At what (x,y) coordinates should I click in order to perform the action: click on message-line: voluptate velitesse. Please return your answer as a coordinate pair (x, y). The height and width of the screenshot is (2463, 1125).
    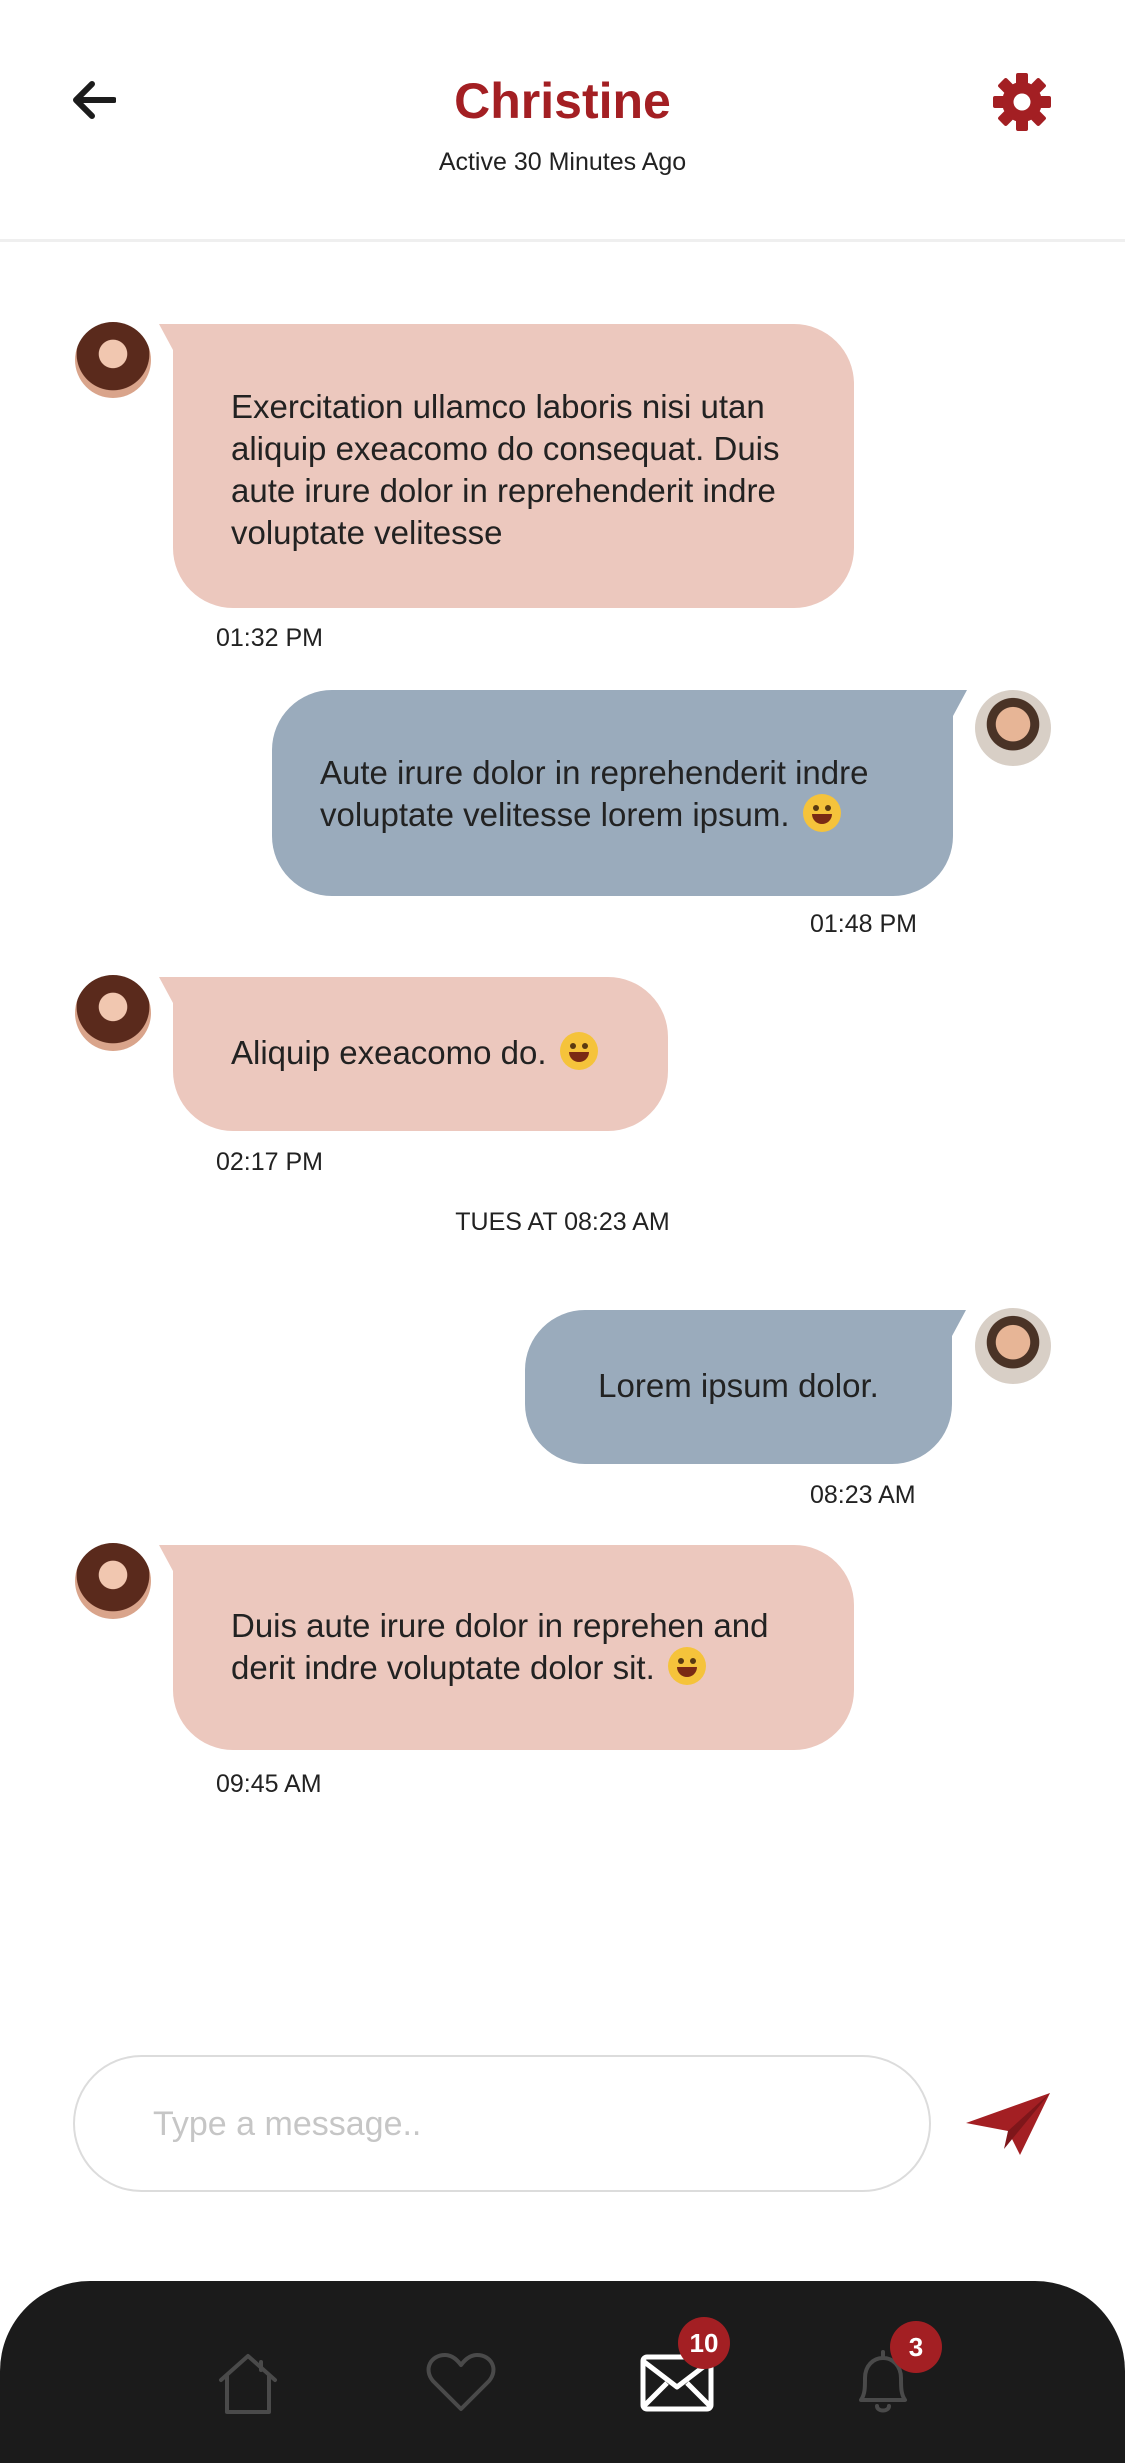
    Looking at the image, I should click on (367, 532).